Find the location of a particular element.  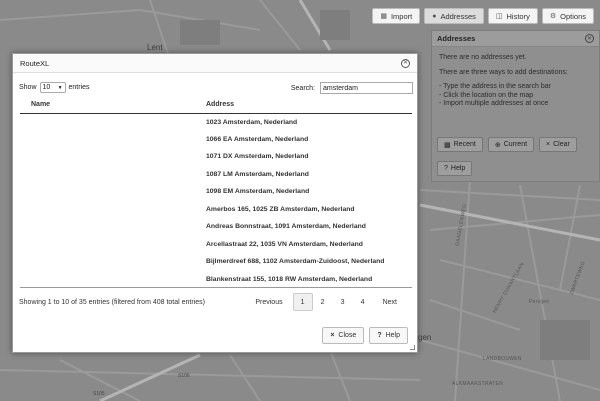

address-cell: 1066 EA Amsterdam, Nederland is located at coordinates (257, 139).